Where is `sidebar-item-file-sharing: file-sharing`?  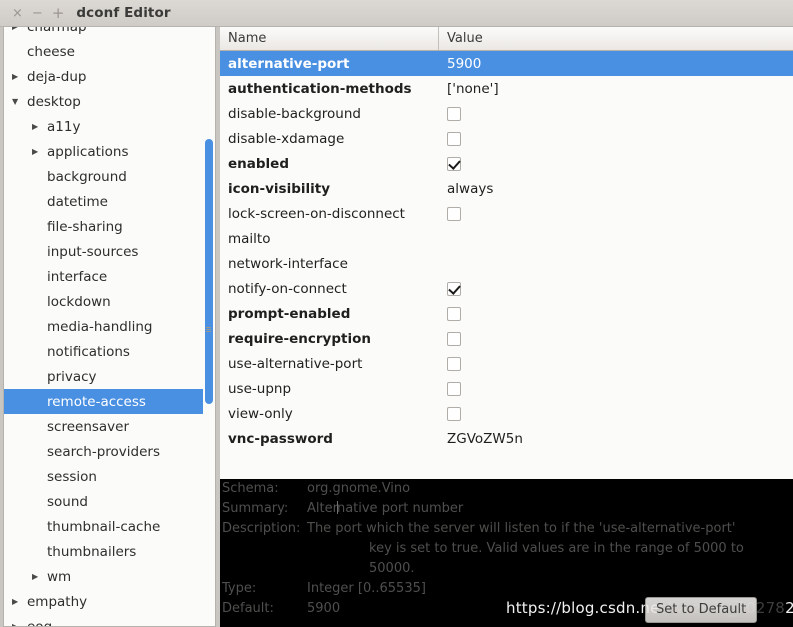 sidebar-item-file-sharing: file-sharing is located at coordinates (109, 226).